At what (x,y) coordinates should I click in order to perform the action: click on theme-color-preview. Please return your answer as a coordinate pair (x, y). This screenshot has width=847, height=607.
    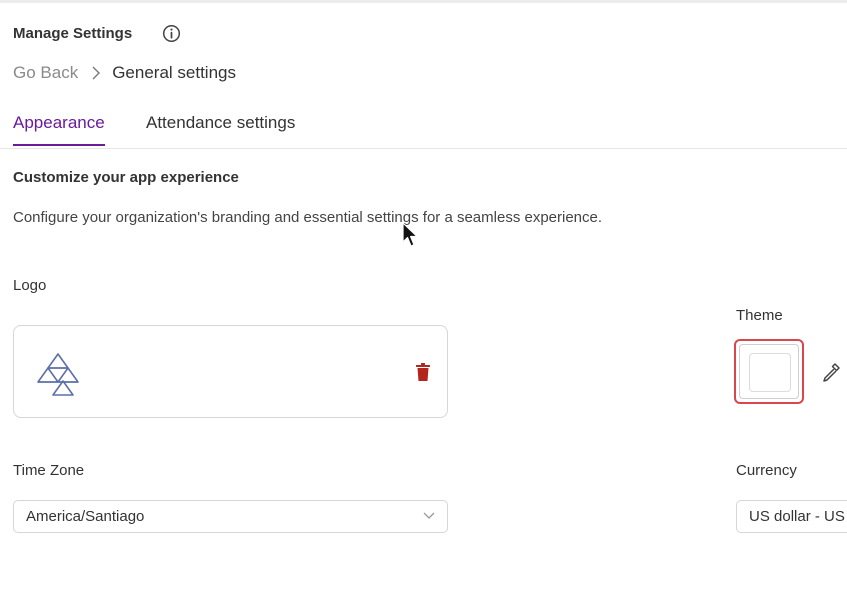
    Looking at the image, I should click on (770, 372).